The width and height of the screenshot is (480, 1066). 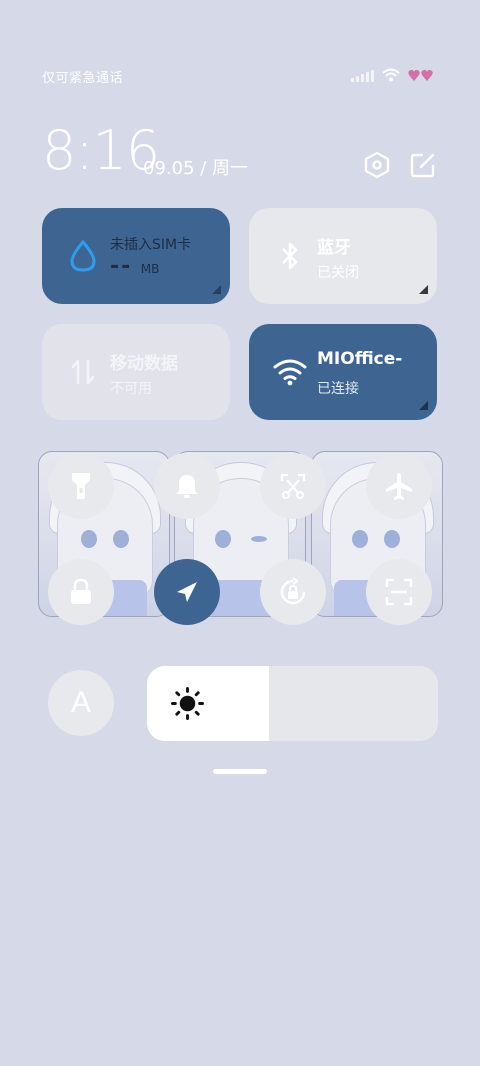 I want to click on sun-icon, so click(x=187, y=703).